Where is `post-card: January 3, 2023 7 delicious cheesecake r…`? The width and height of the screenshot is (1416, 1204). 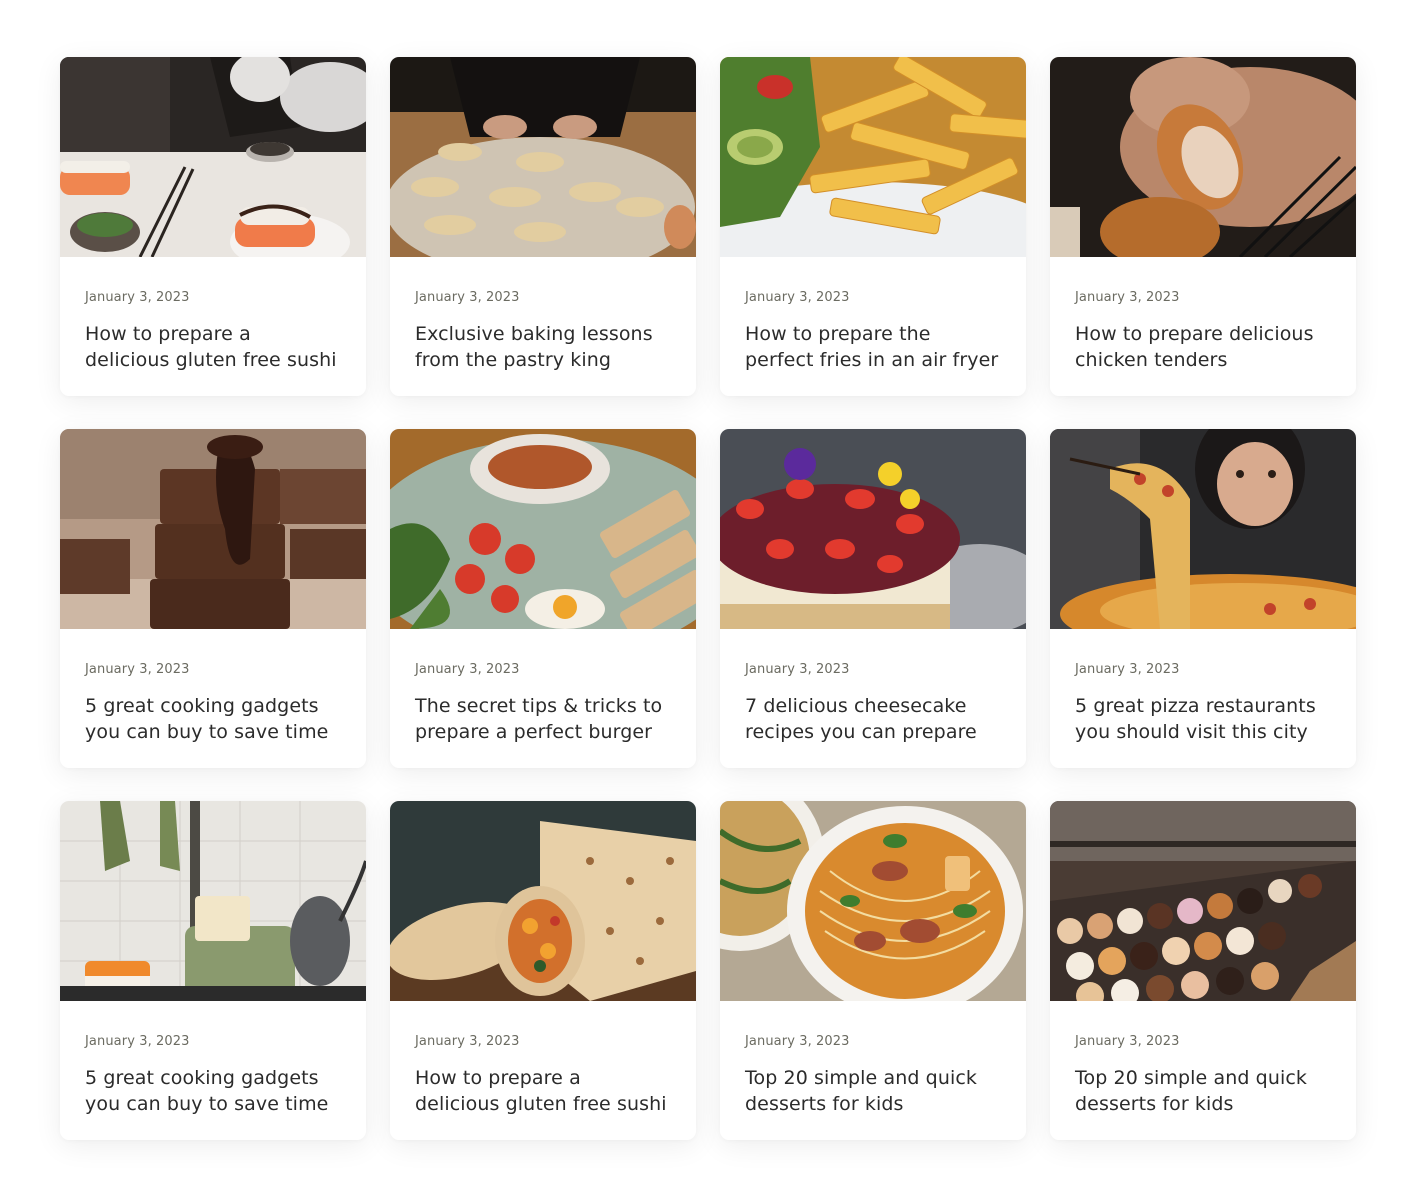 post-card: January 3, 2023 7 delicious cheesecake r… is located at coordinates (873, 598).